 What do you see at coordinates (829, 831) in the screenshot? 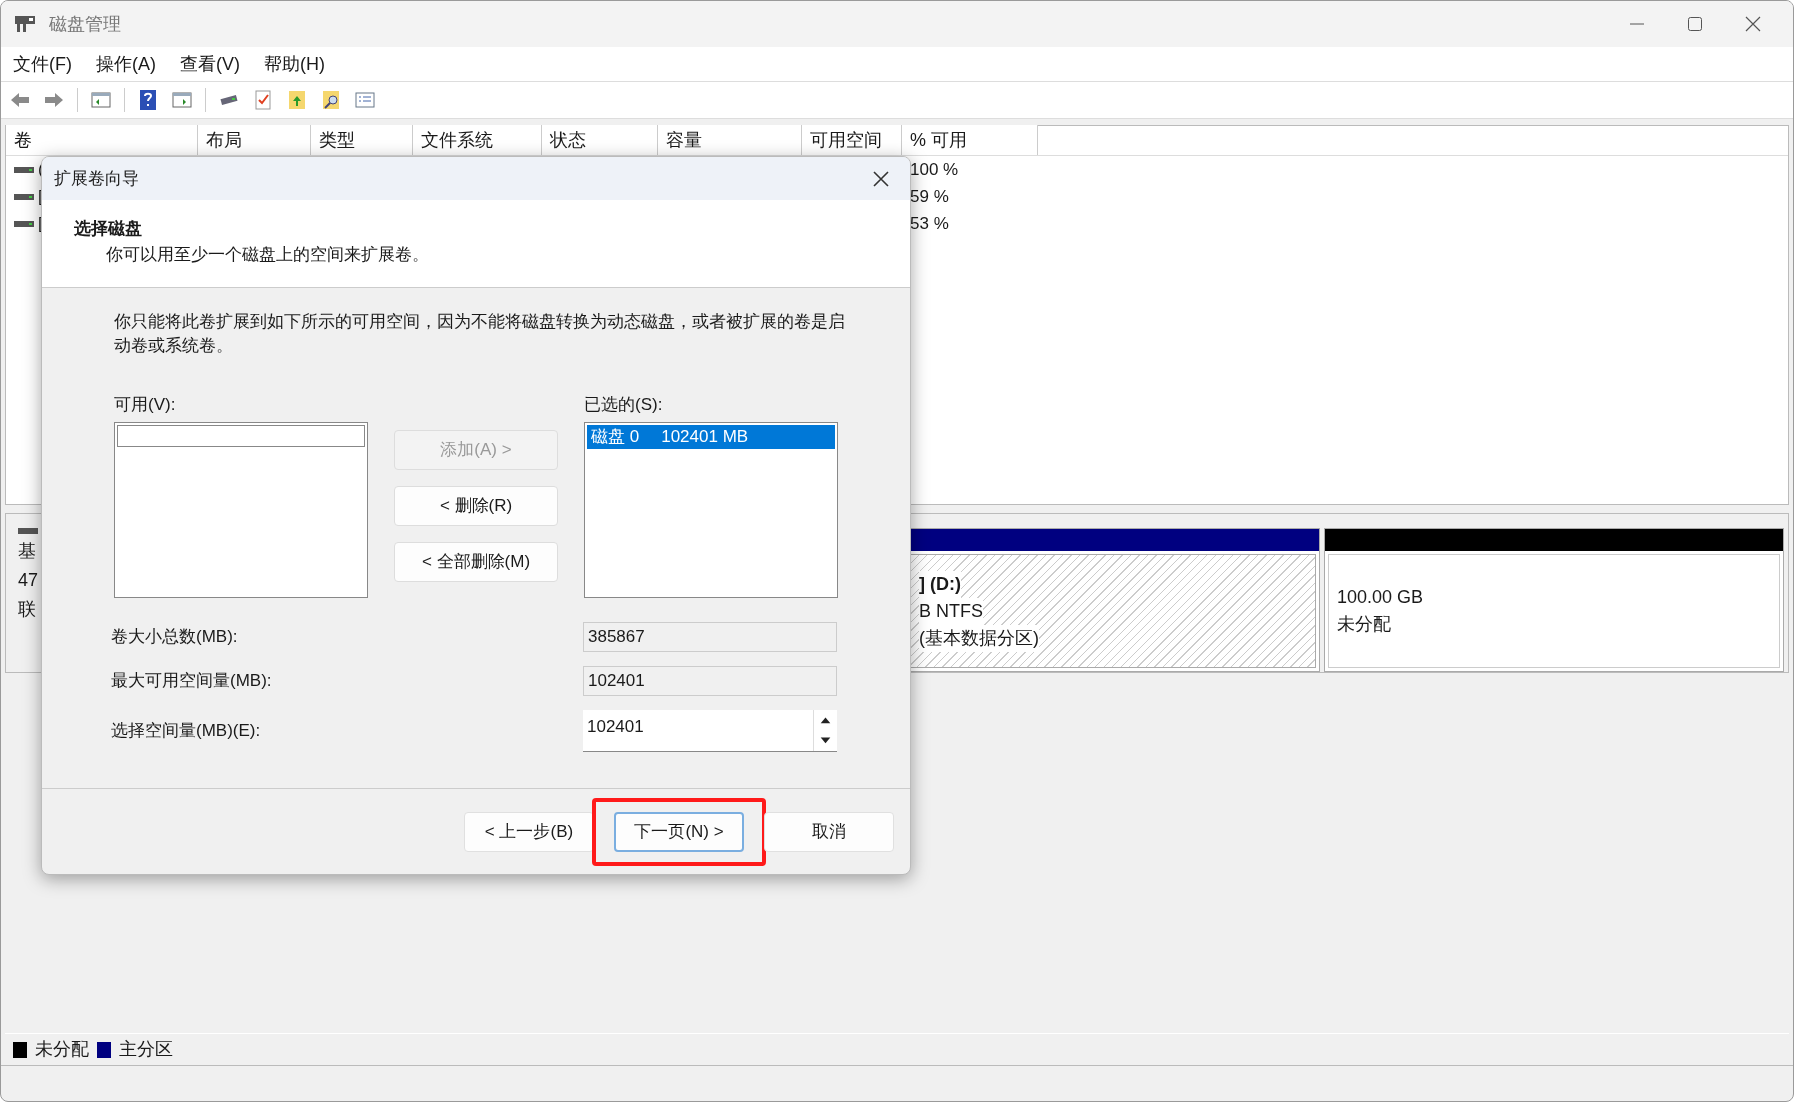
I see `wizard-button: 取消` at bounding box center [829, 831].